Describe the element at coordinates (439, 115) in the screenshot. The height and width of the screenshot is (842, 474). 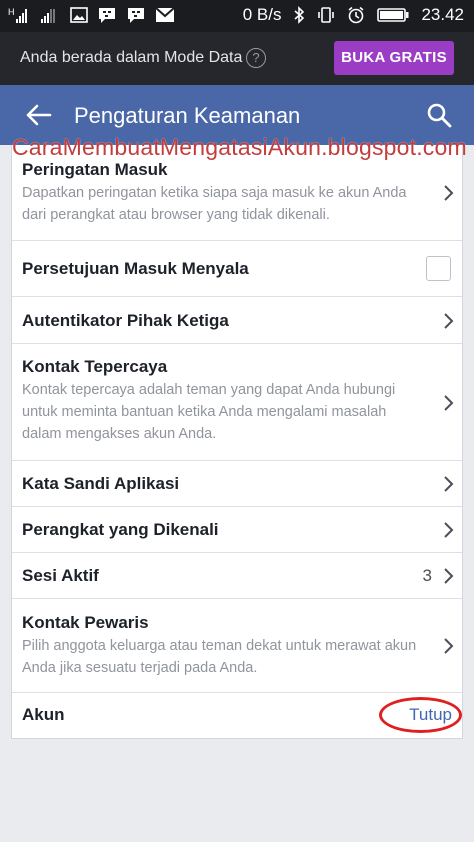
I see `search-icon` at that location.